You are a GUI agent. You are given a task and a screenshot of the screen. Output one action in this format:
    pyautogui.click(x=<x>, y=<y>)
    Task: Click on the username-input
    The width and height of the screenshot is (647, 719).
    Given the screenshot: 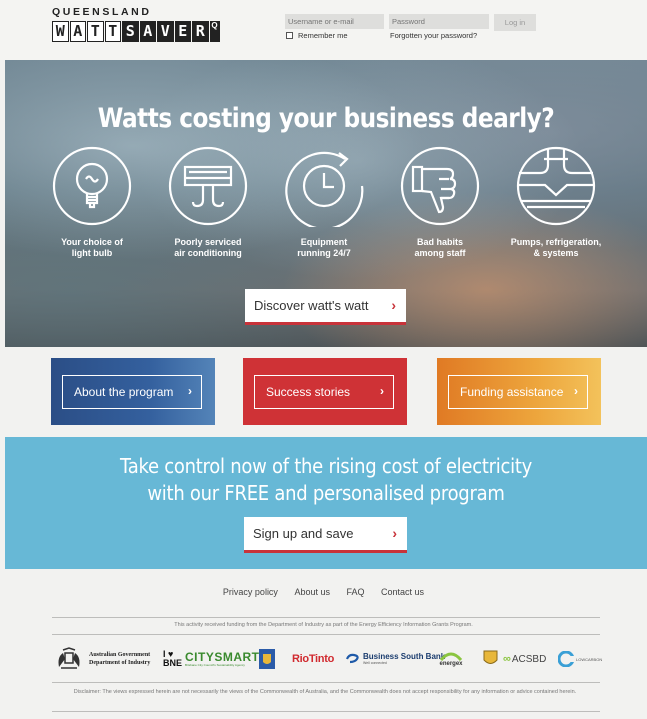 What is the action you would take?
    pyautogui.click(x=334, y=21)
    